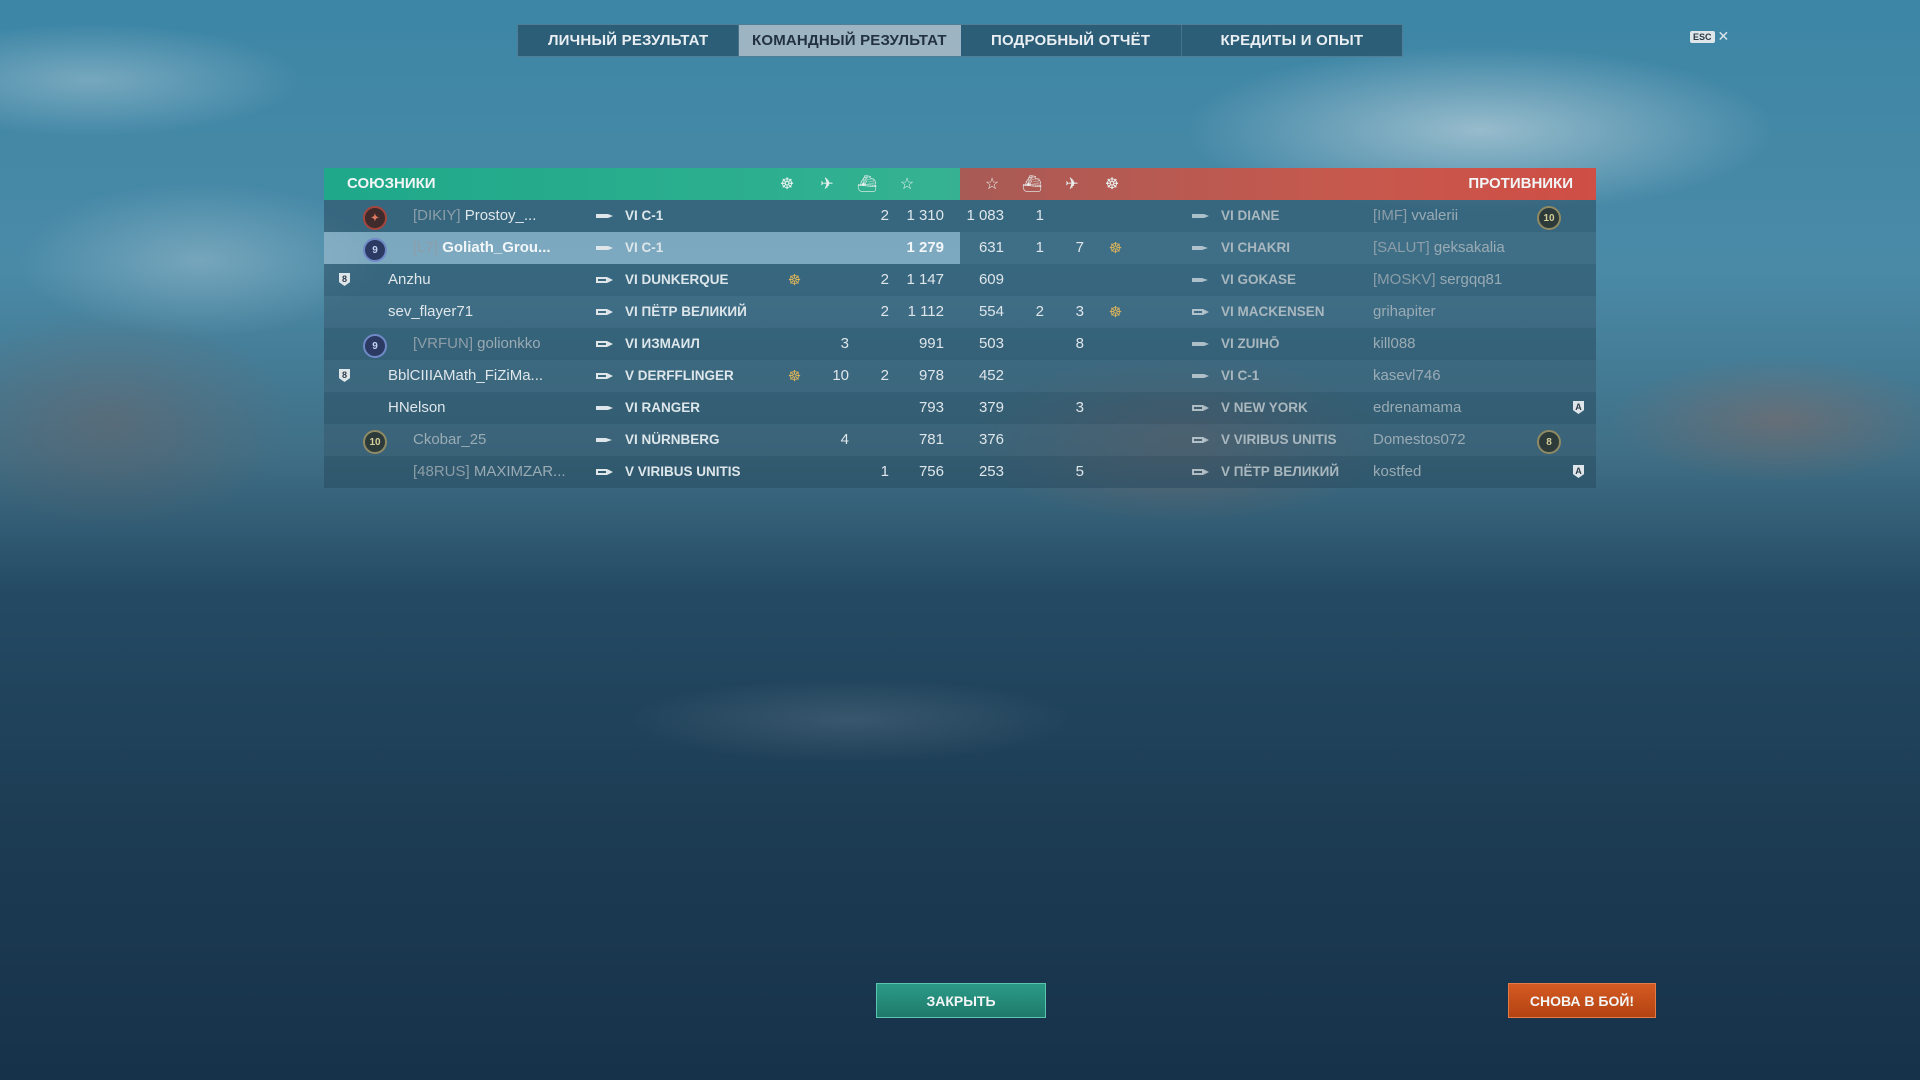 The height and width of the screenshot is (1080, 1920). I want to click on xp-value: 781, so click(931, 439).